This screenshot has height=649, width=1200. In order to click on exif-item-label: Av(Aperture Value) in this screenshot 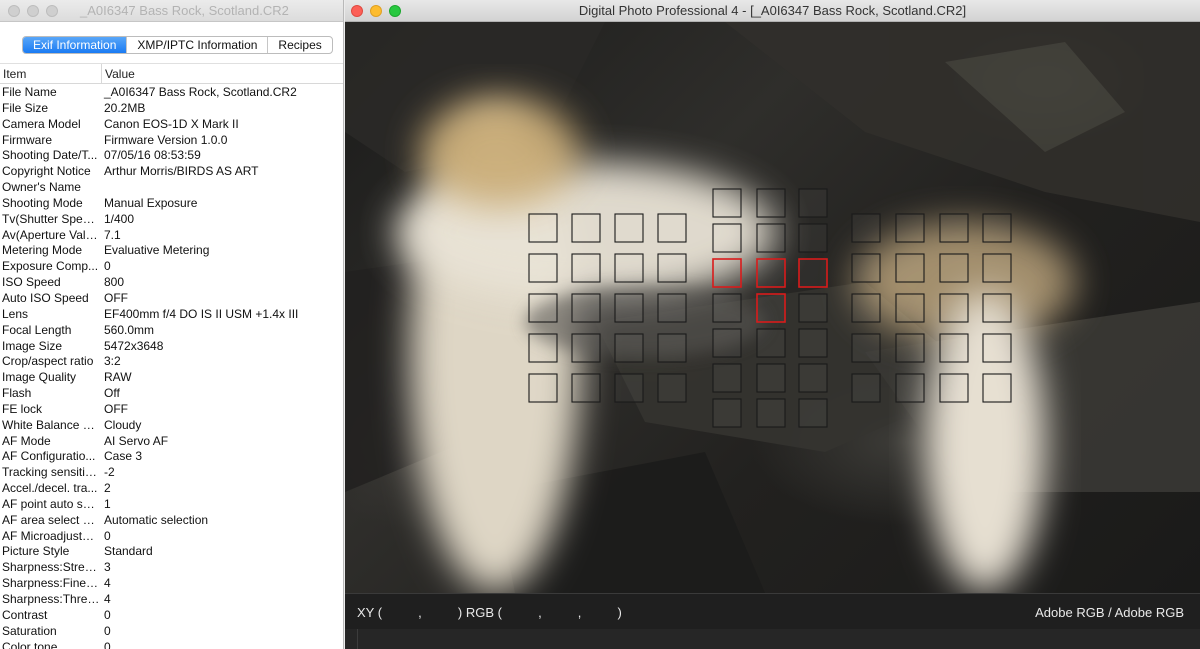, I will do `click(51, 234)`.